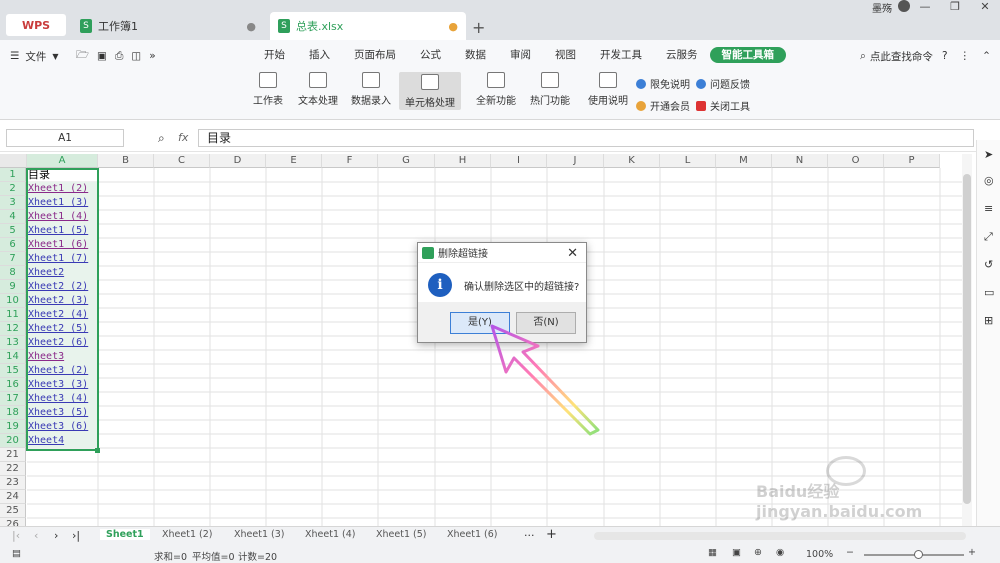 The height and width of the screenshot is (563, 1000). I want to click on data-entry-button: 数据录入, so click(371, 91).